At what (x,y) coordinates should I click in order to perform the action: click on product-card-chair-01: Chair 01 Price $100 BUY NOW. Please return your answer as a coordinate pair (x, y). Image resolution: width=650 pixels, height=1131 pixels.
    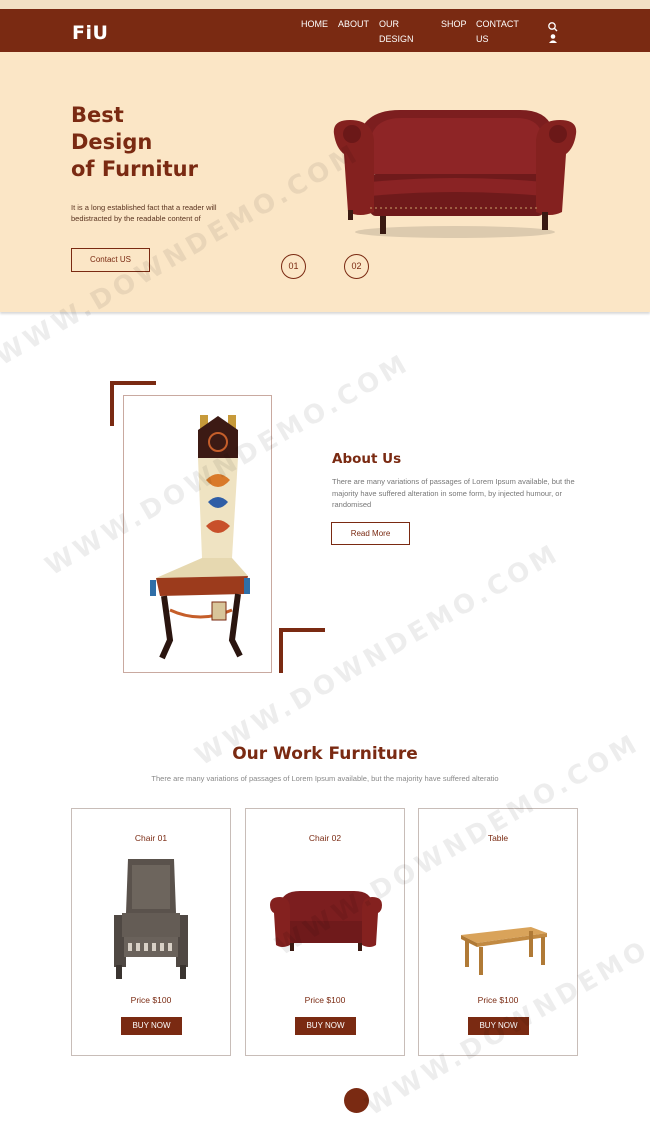
    Looking at the image, I should click on (151, 932).